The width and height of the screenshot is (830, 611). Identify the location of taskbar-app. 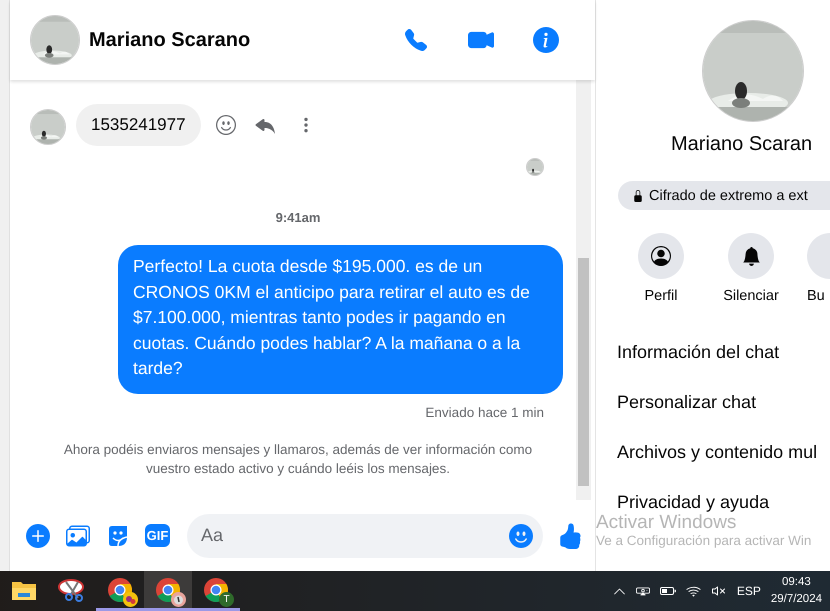
(168, 591).